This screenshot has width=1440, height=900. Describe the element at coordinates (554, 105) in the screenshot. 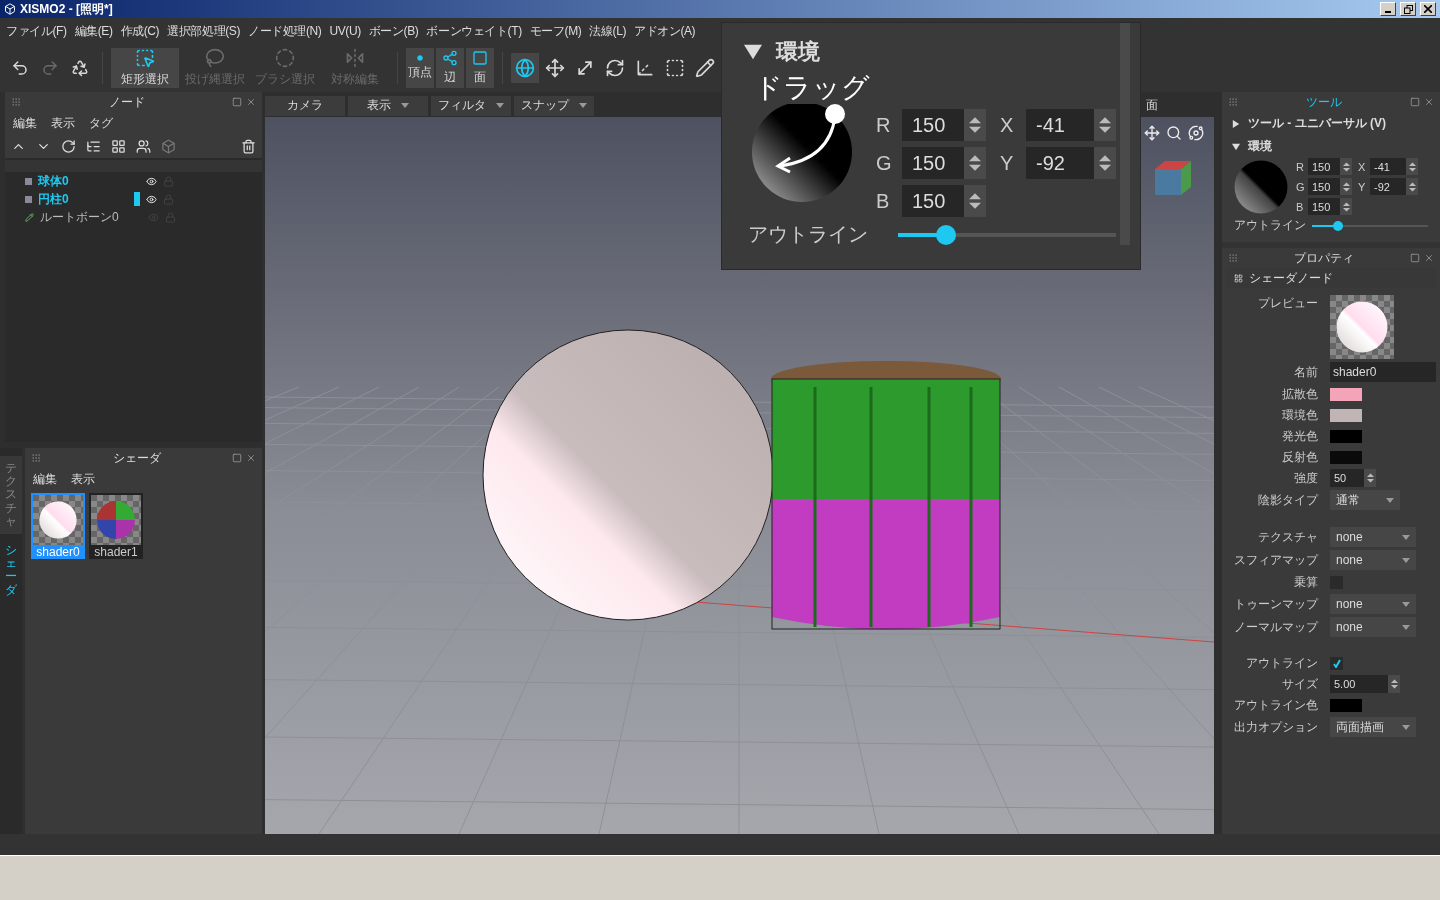

I see `viewport-tab: スナップ` at that location.